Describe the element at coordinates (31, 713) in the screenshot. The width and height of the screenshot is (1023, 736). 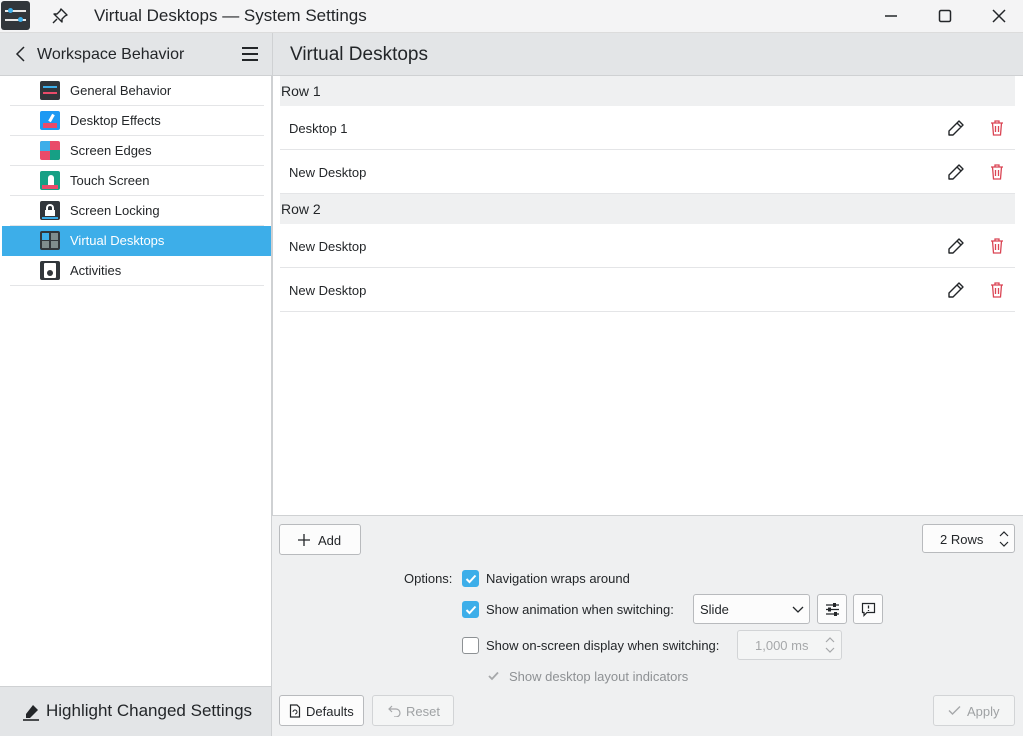
I see `highlighter-icon` at that location.